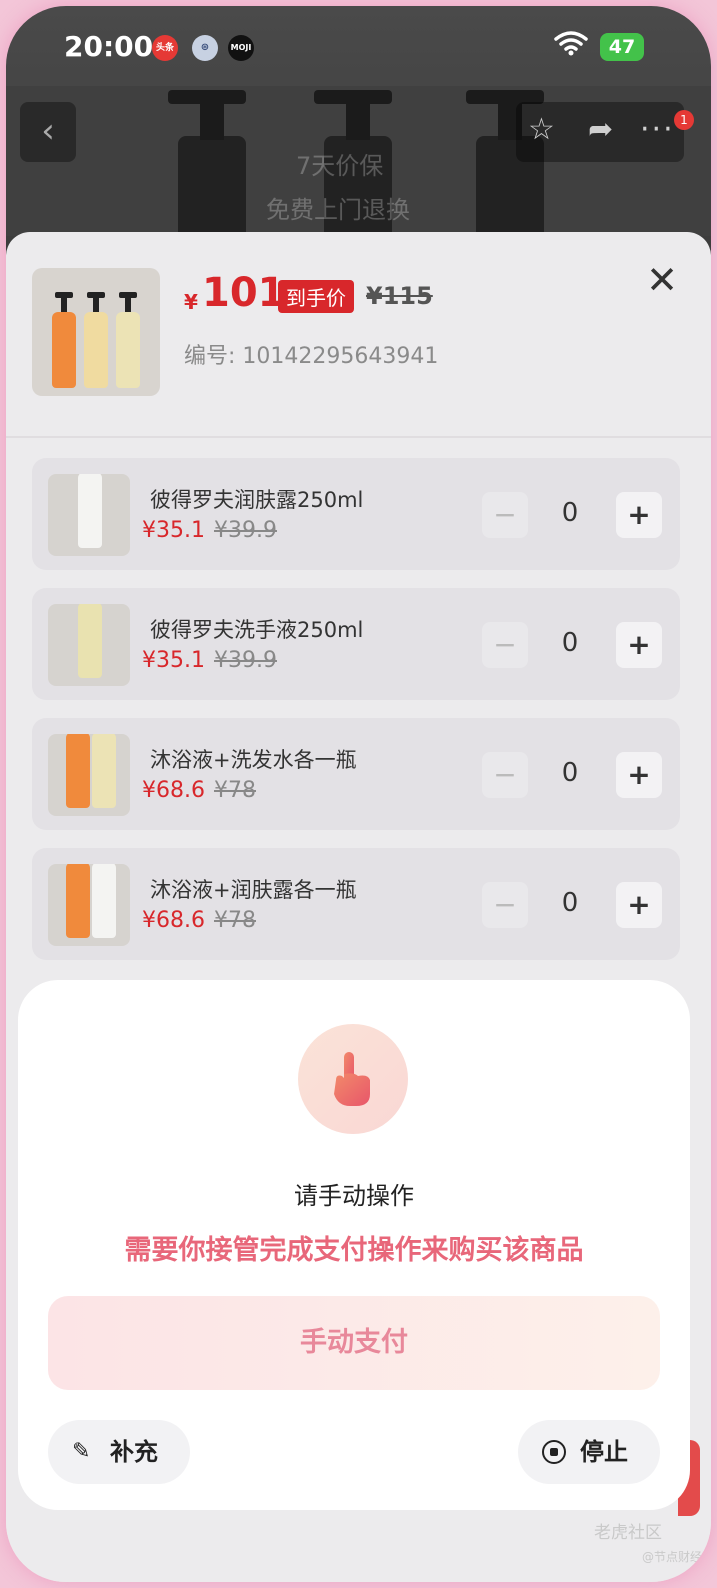  What do you see at coordinates (205, 48) in the screenshot?
I see `navigation-app-icon: ⊛` at bounding box center [205, 48].